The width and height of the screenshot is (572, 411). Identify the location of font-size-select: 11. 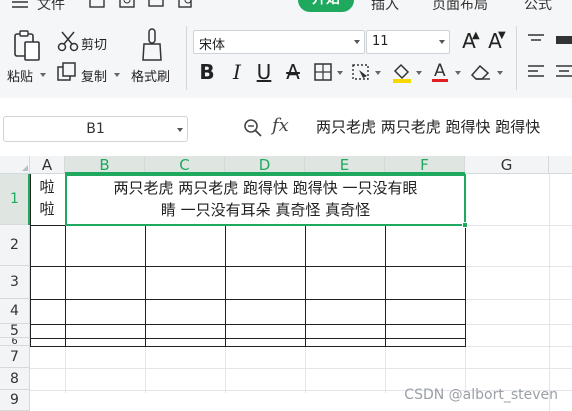
(408, 42).